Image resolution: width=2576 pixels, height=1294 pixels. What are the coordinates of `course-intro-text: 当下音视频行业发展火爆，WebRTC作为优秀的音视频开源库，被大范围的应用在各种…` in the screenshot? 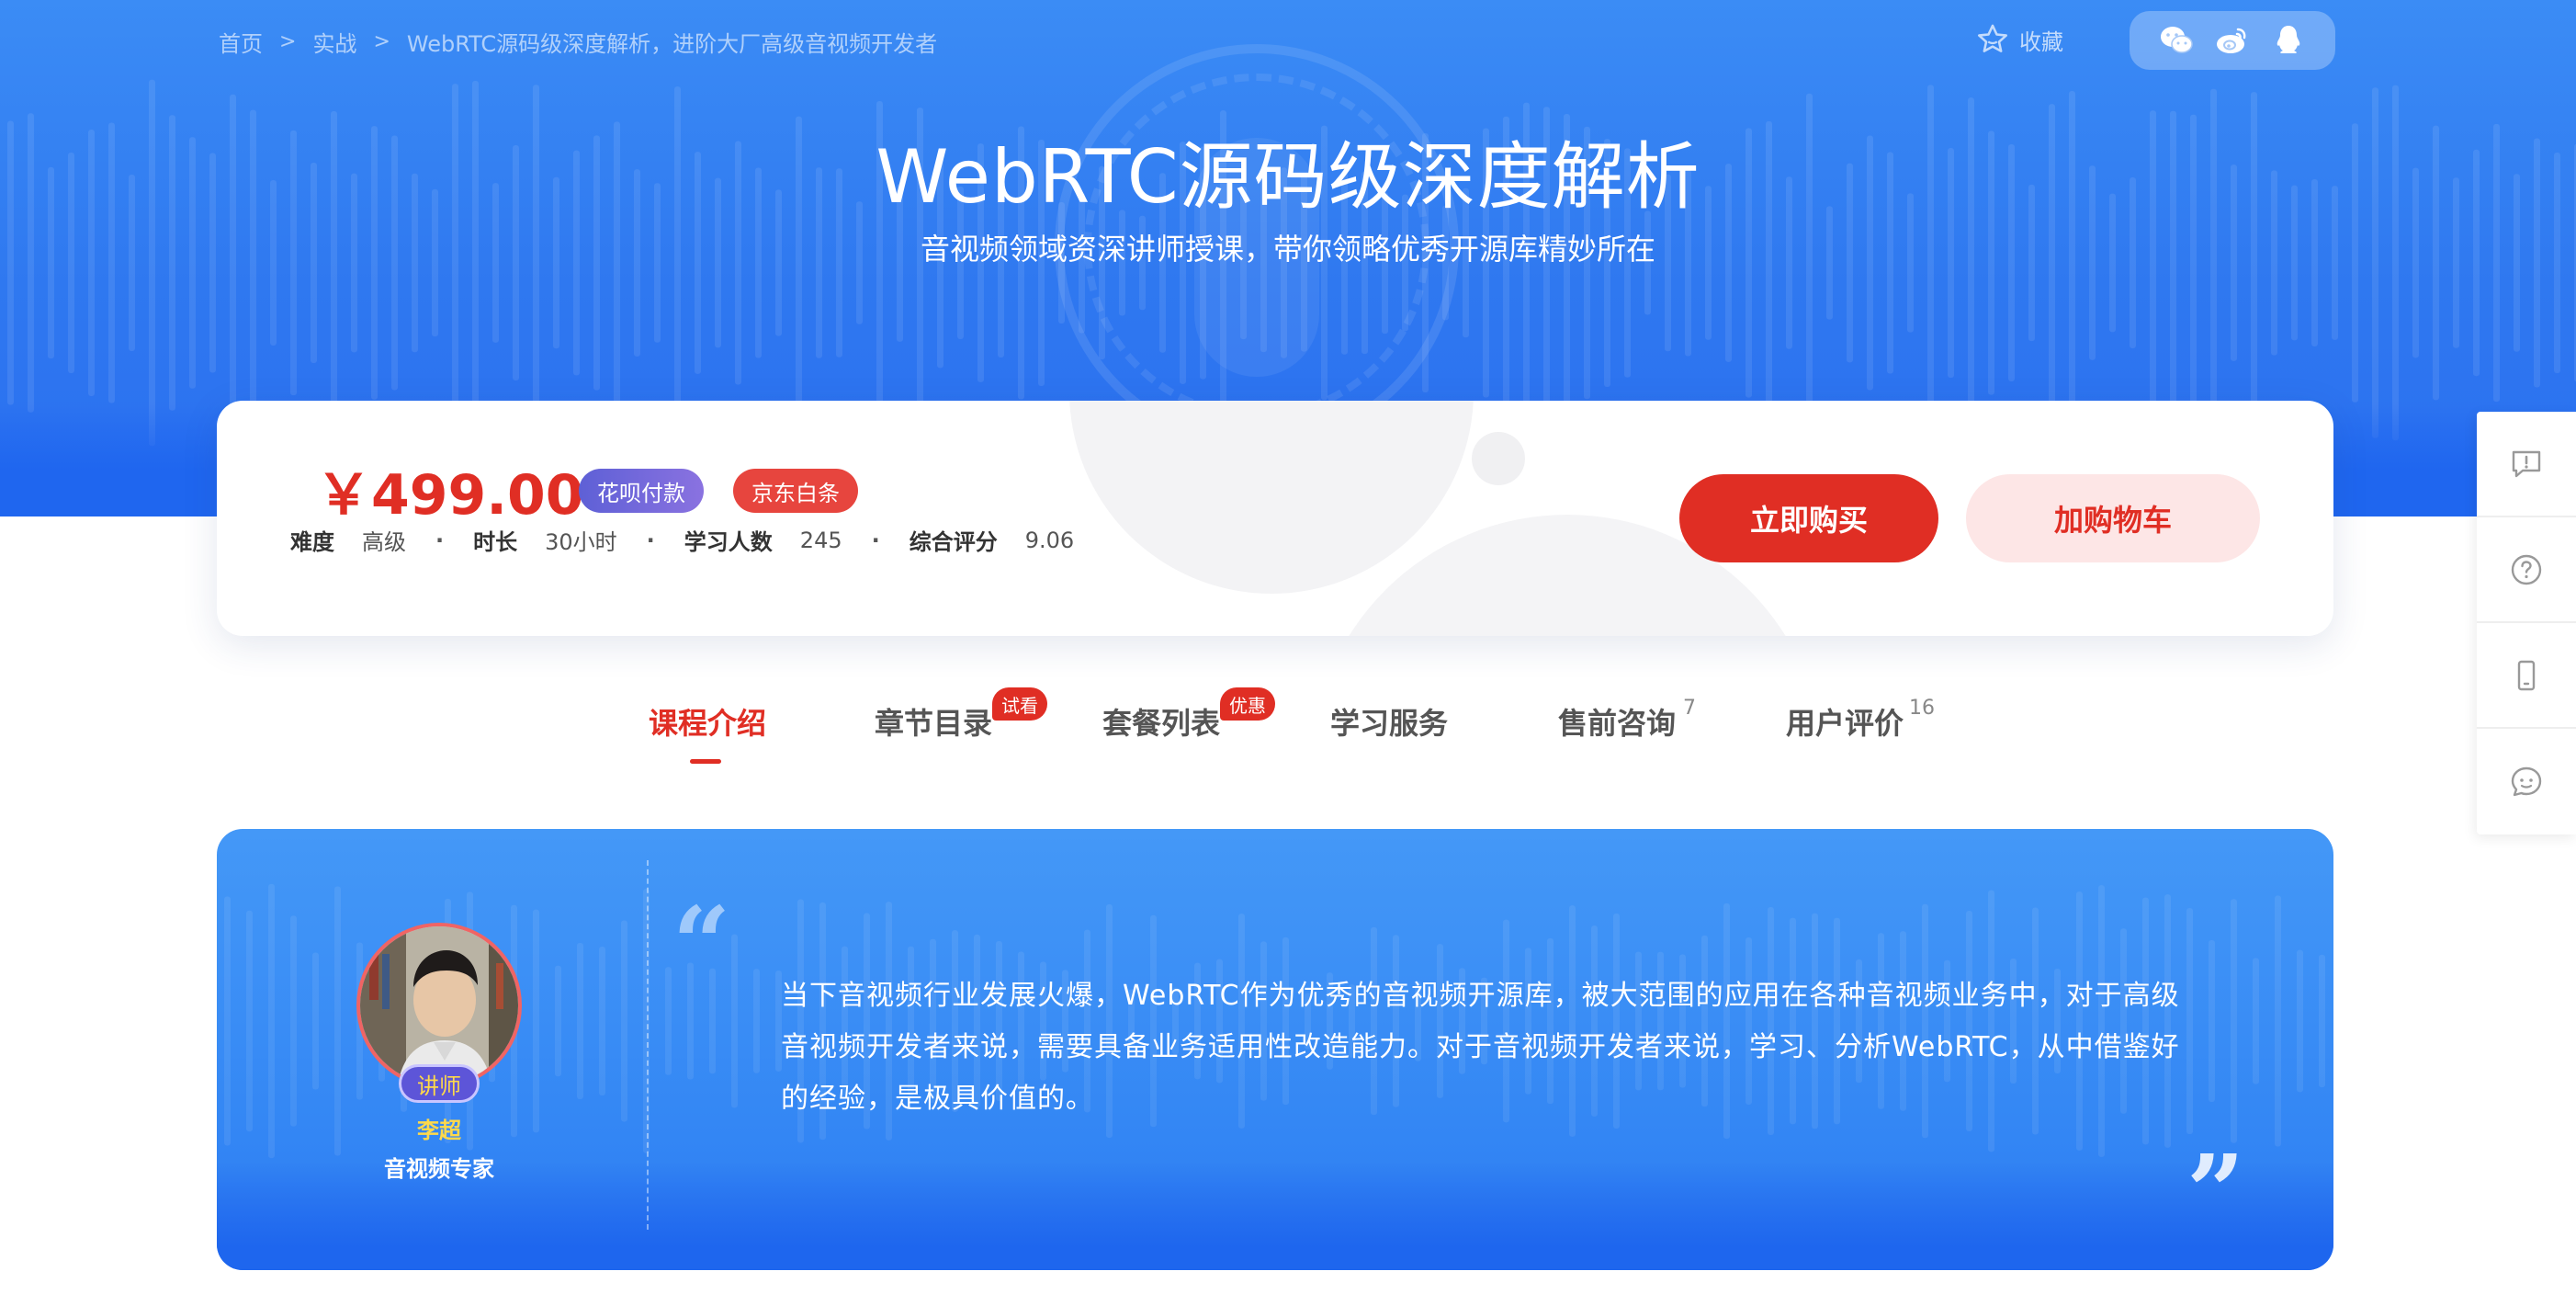 It's located at (1480, 1048).